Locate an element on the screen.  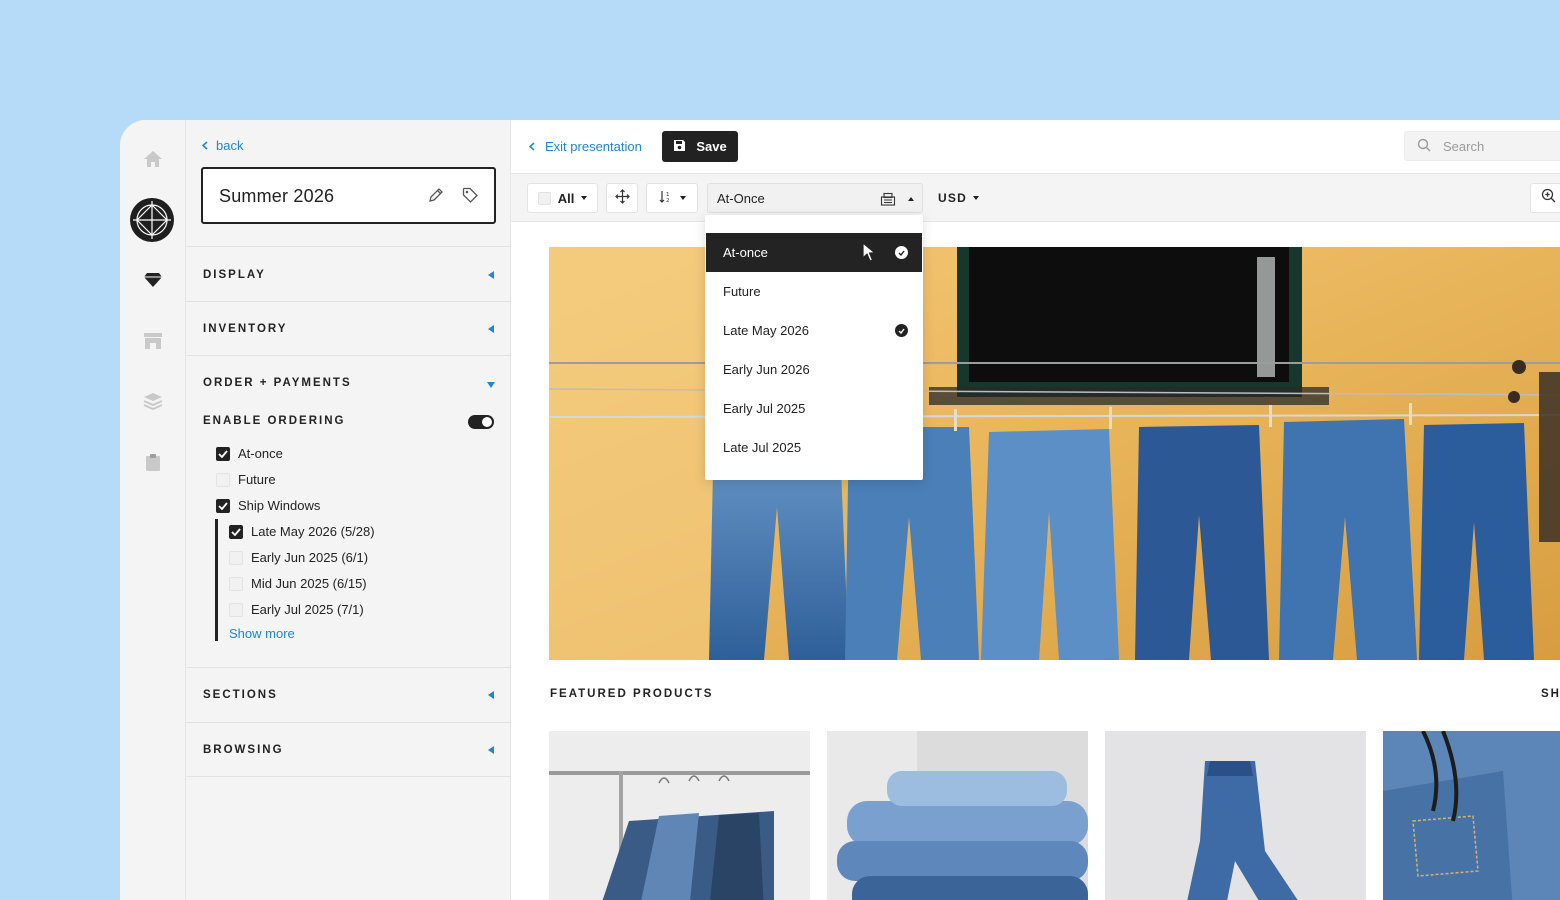
ship-window-item: Early Jun 2025 (6/1) is located at coordinates (298, 557).